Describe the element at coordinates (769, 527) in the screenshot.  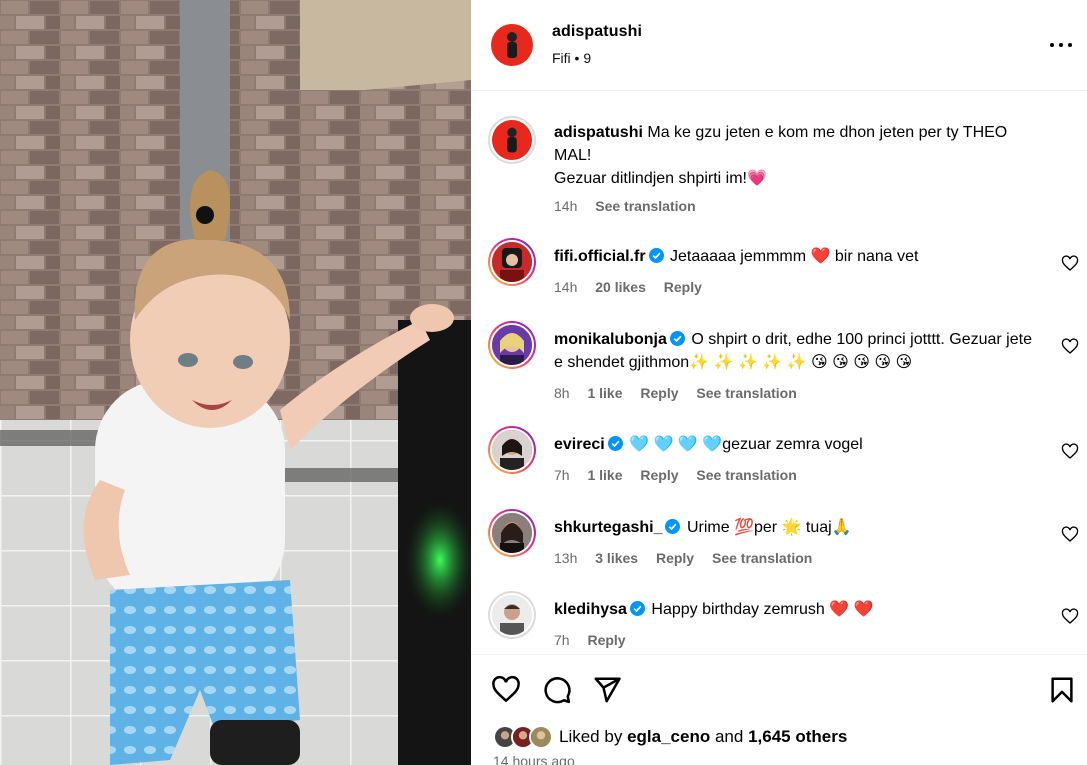
I see `comment-content: Urime 💯per 🌟 tuaj🙏` at that location.